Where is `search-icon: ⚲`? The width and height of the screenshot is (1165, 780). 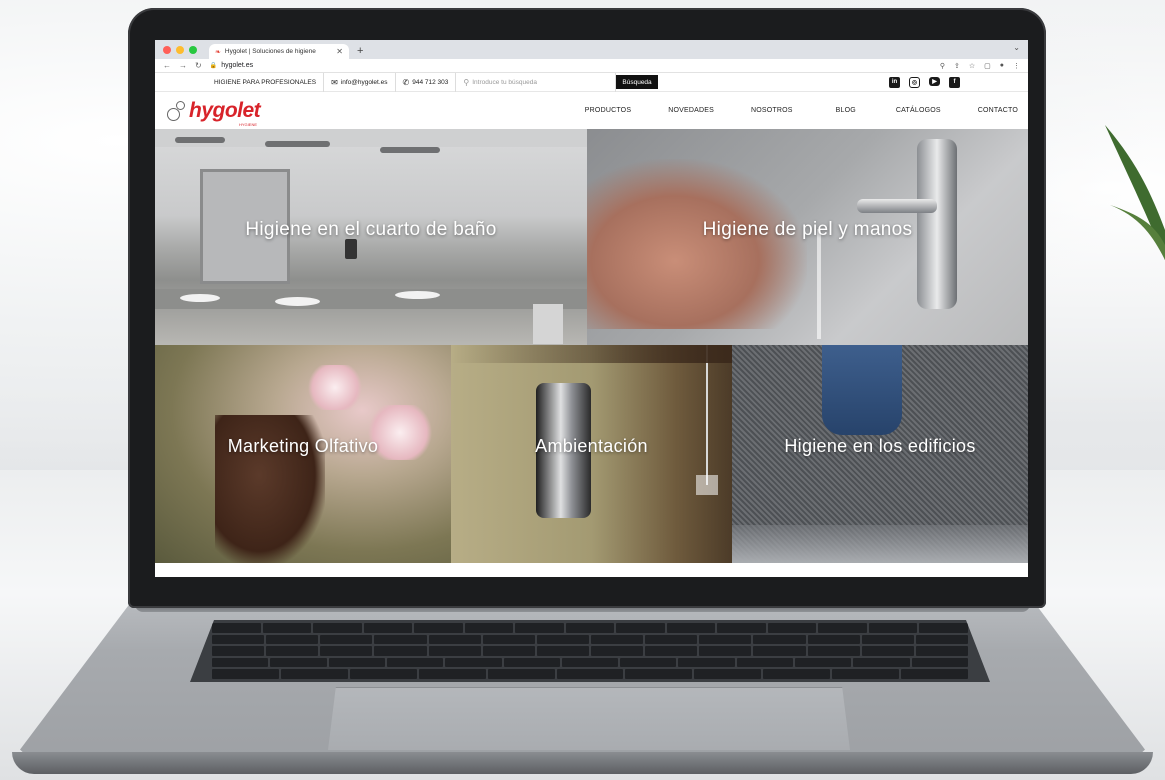 search-icon: ⚲ is located at coordinates (466, 82).